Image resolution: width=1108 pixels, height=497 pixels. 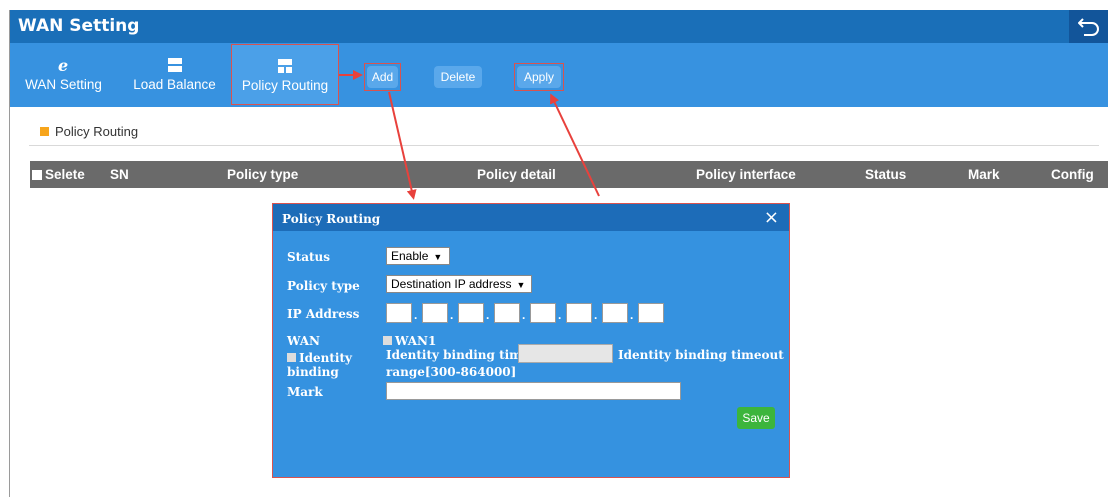 What do you see at coordinates (575, 145) in the screenshot?
I see `arrow-dialog-to-apply` at bounding box center [575, 145].